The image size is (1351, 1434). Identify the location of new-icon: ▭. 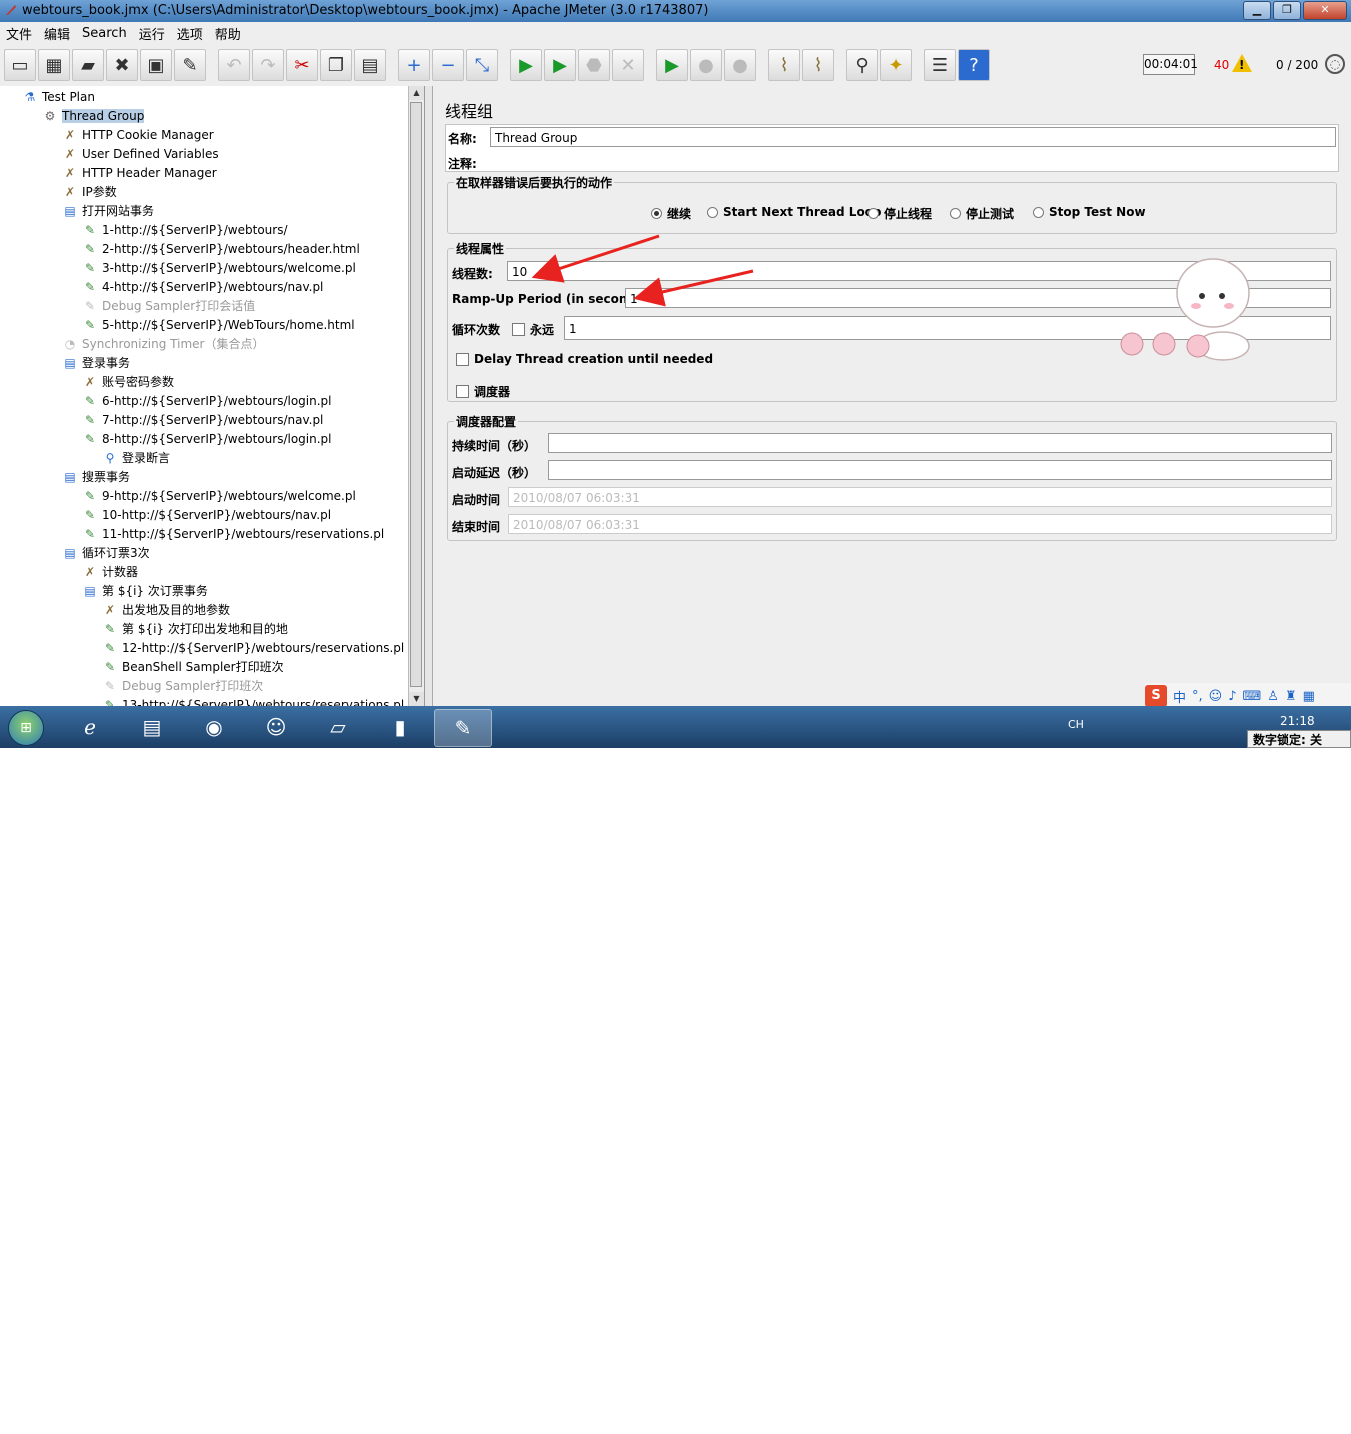
(20, 65).